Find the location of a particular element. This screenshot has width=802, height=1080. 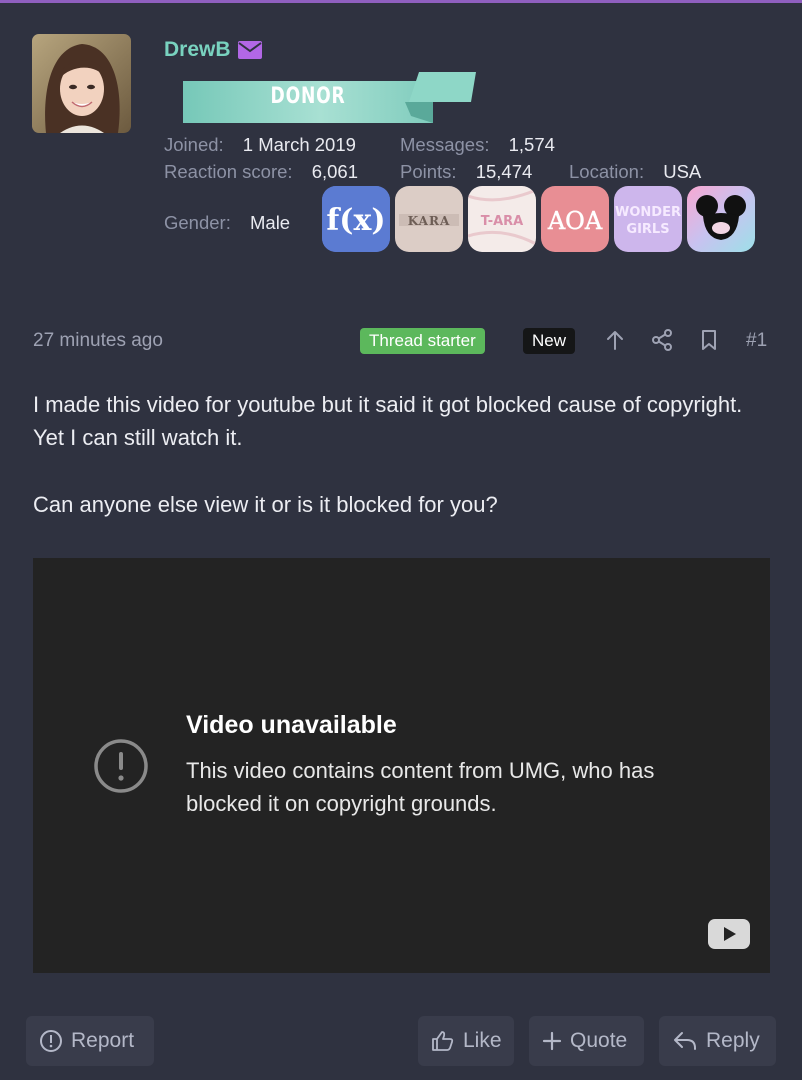

like-button: Like is located at coordinates (466, 1041).